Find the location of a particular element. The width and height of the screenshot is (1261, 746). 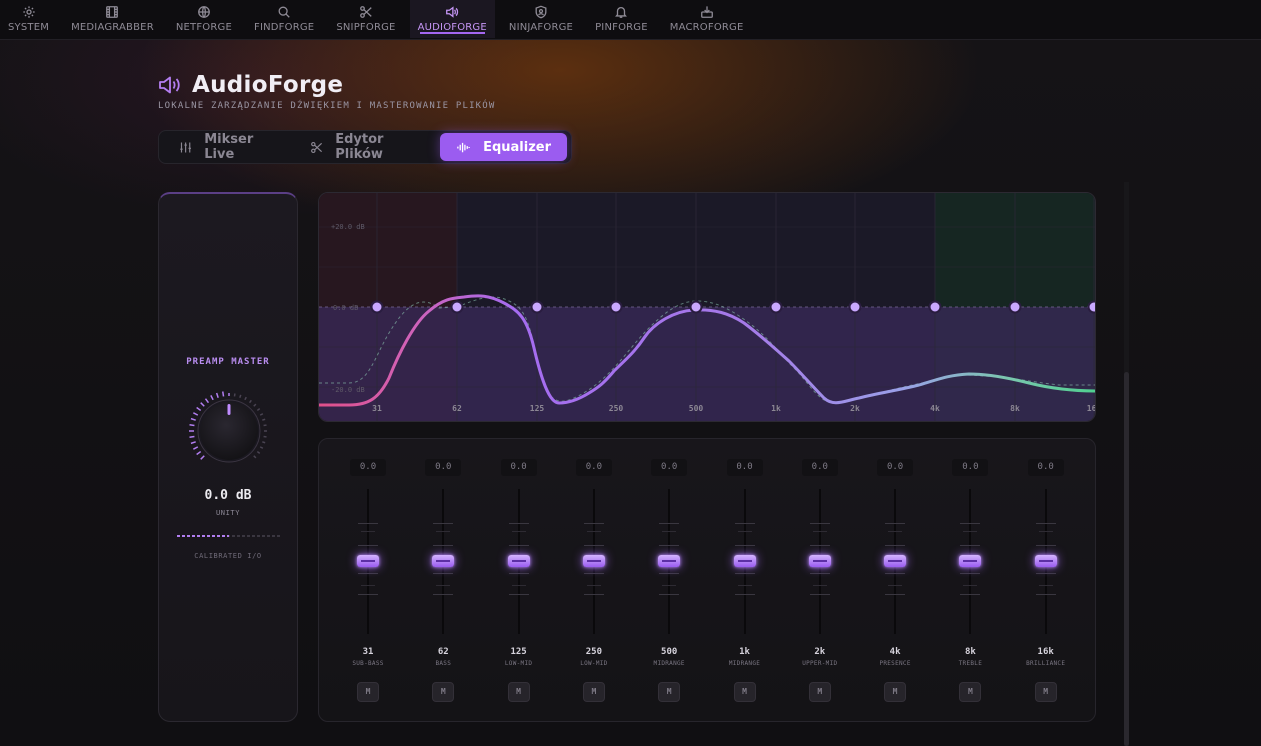

band-name: BRILLIANCE is located at coordinates (1046, 663).